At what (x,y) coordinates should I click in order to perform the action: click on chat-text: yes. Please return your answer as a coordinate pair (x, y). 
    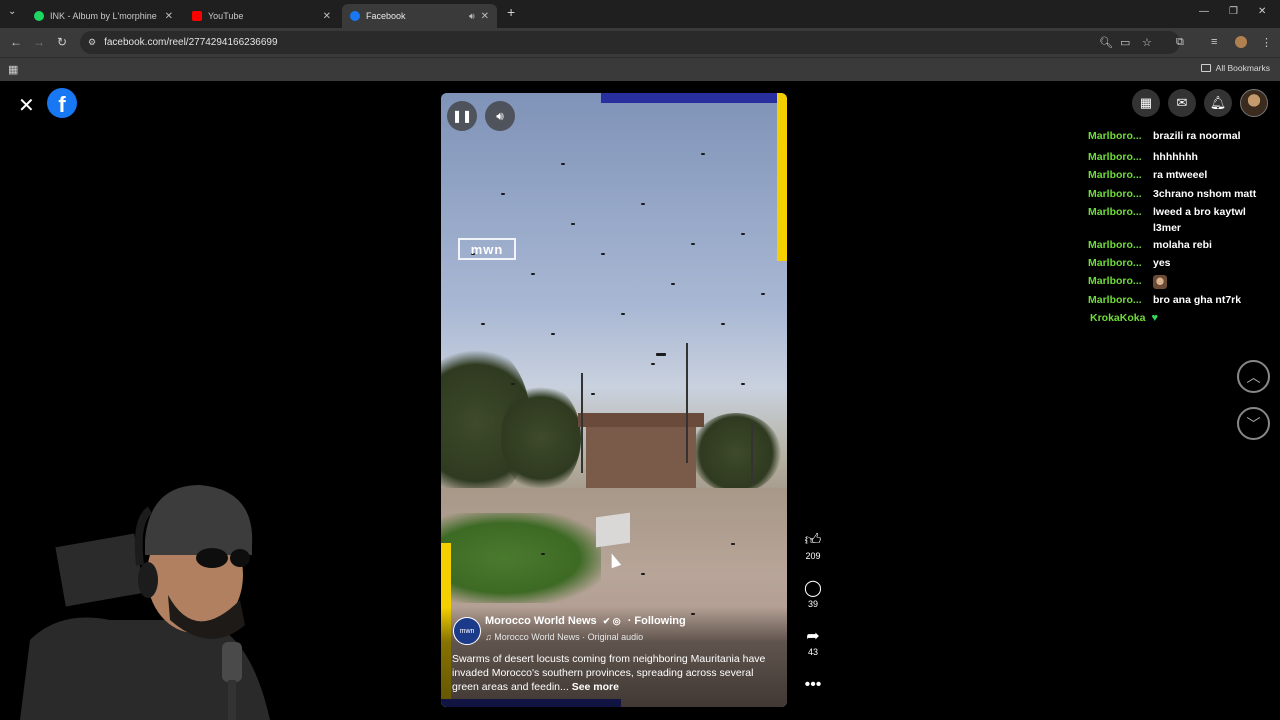
    Looking at the image, I should click on (1162, 263).